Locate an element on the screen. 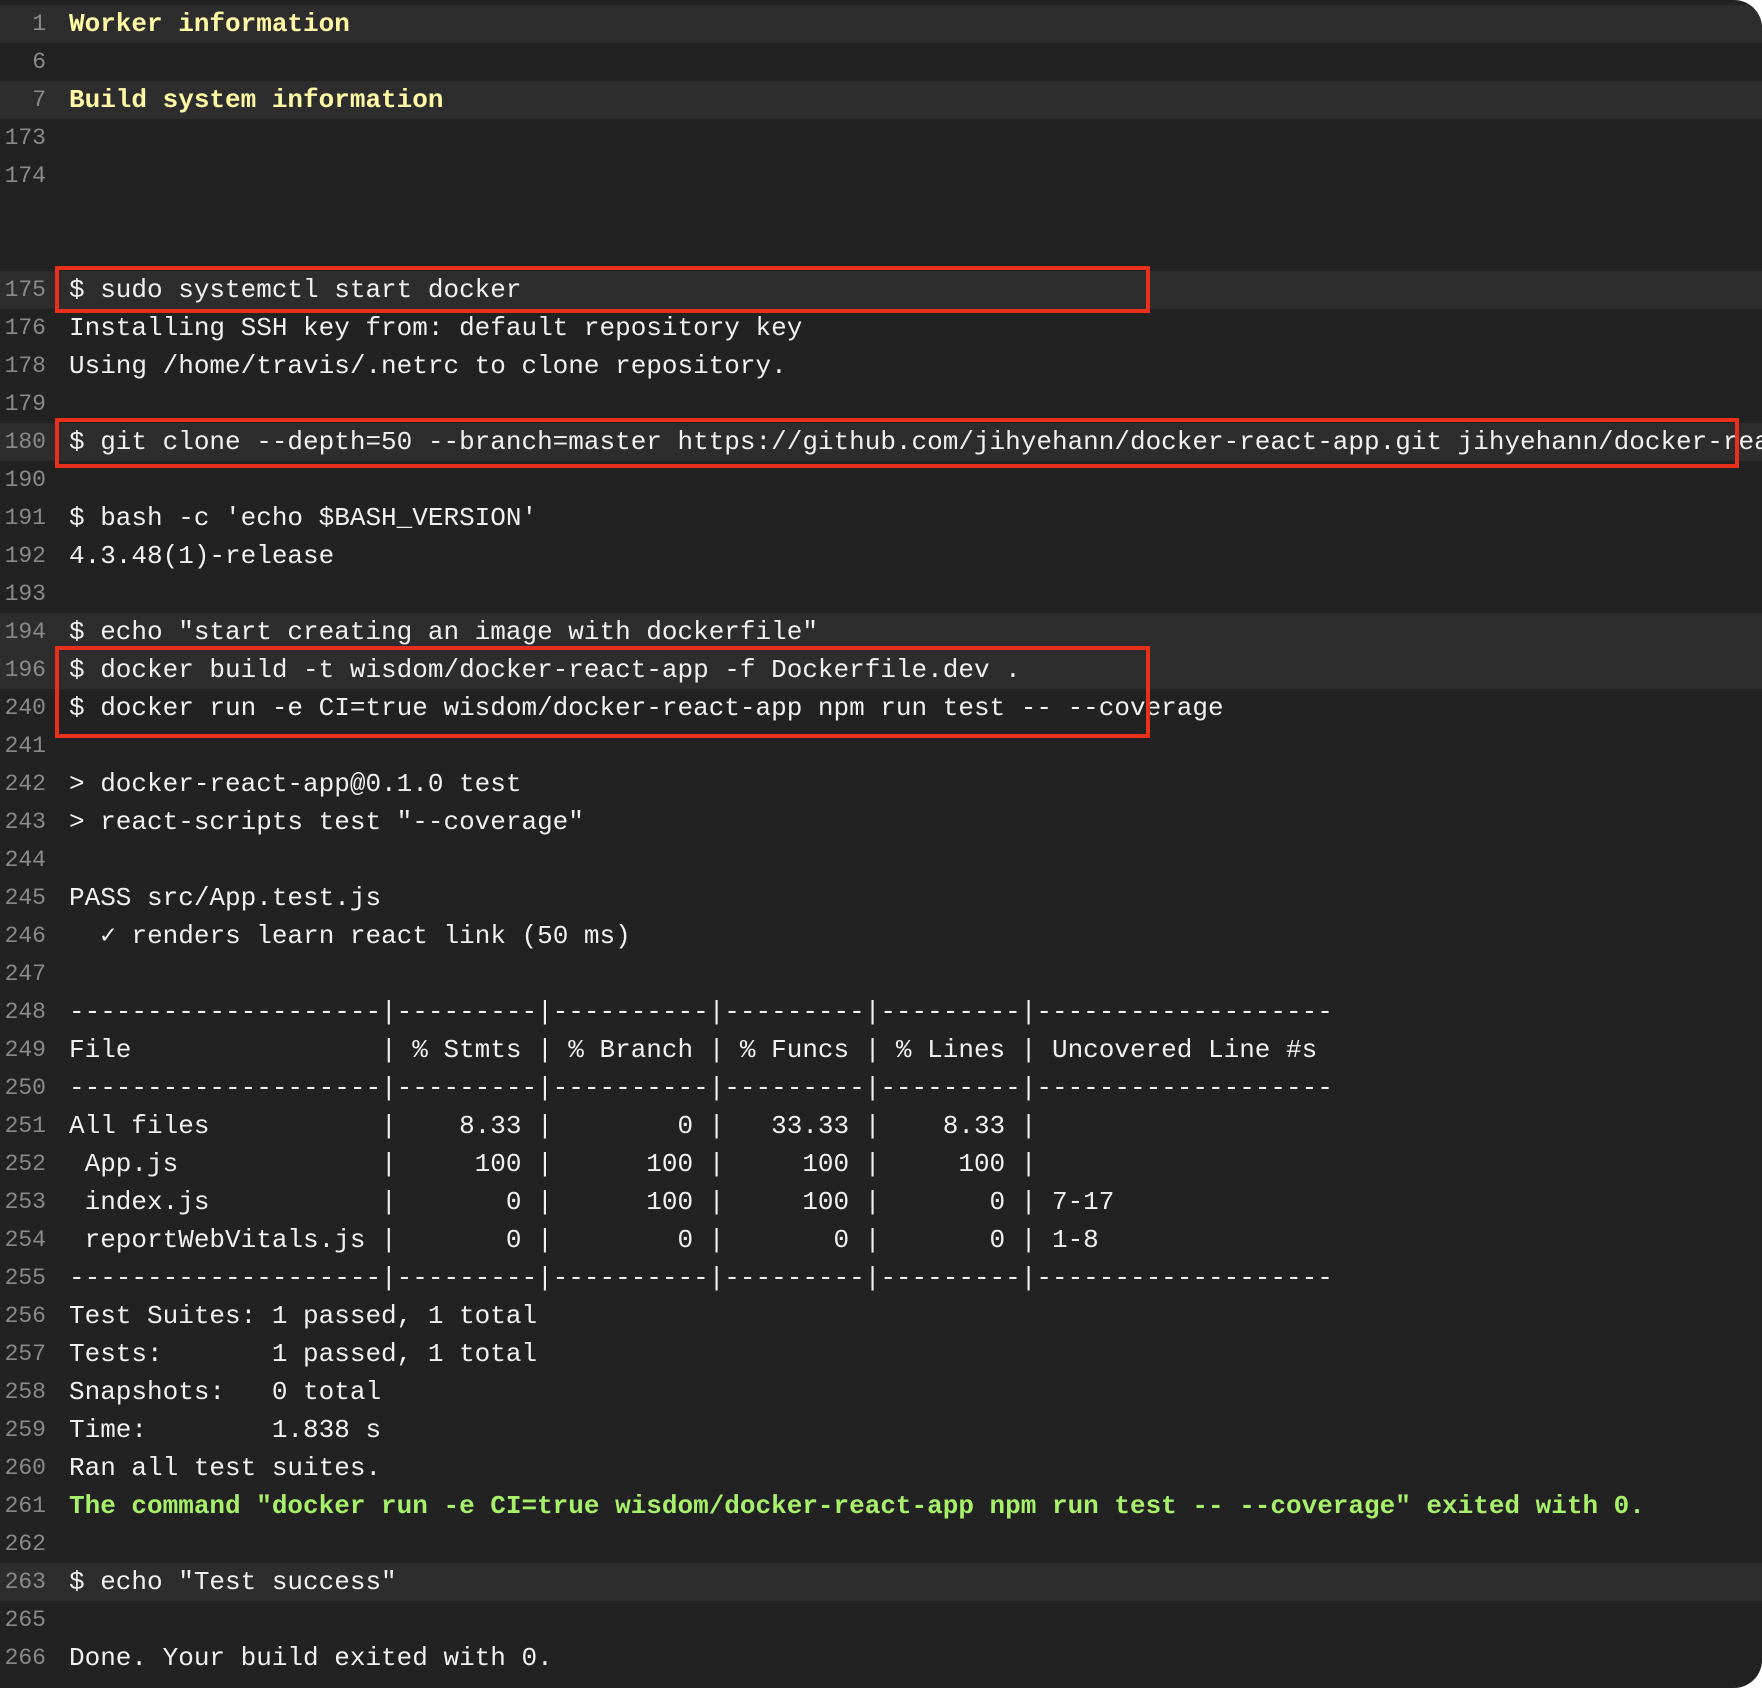 Image resolution: width=1762 pixels, height=1688 pixels. line-number-link: 257 is located at coordinates (23, 1354).